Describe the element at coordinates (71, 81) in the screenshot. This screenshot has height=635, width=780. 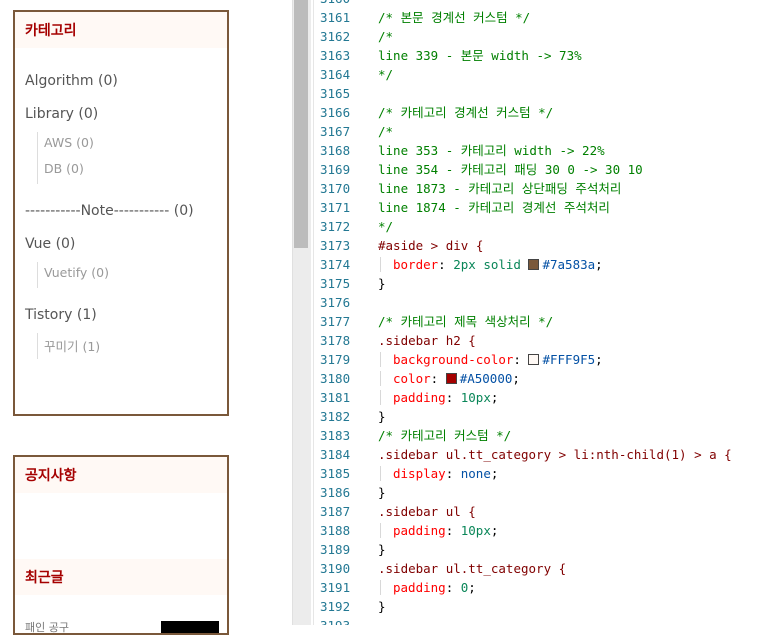
I see `category-item-algorithm: Algorithm (0)` at that location.